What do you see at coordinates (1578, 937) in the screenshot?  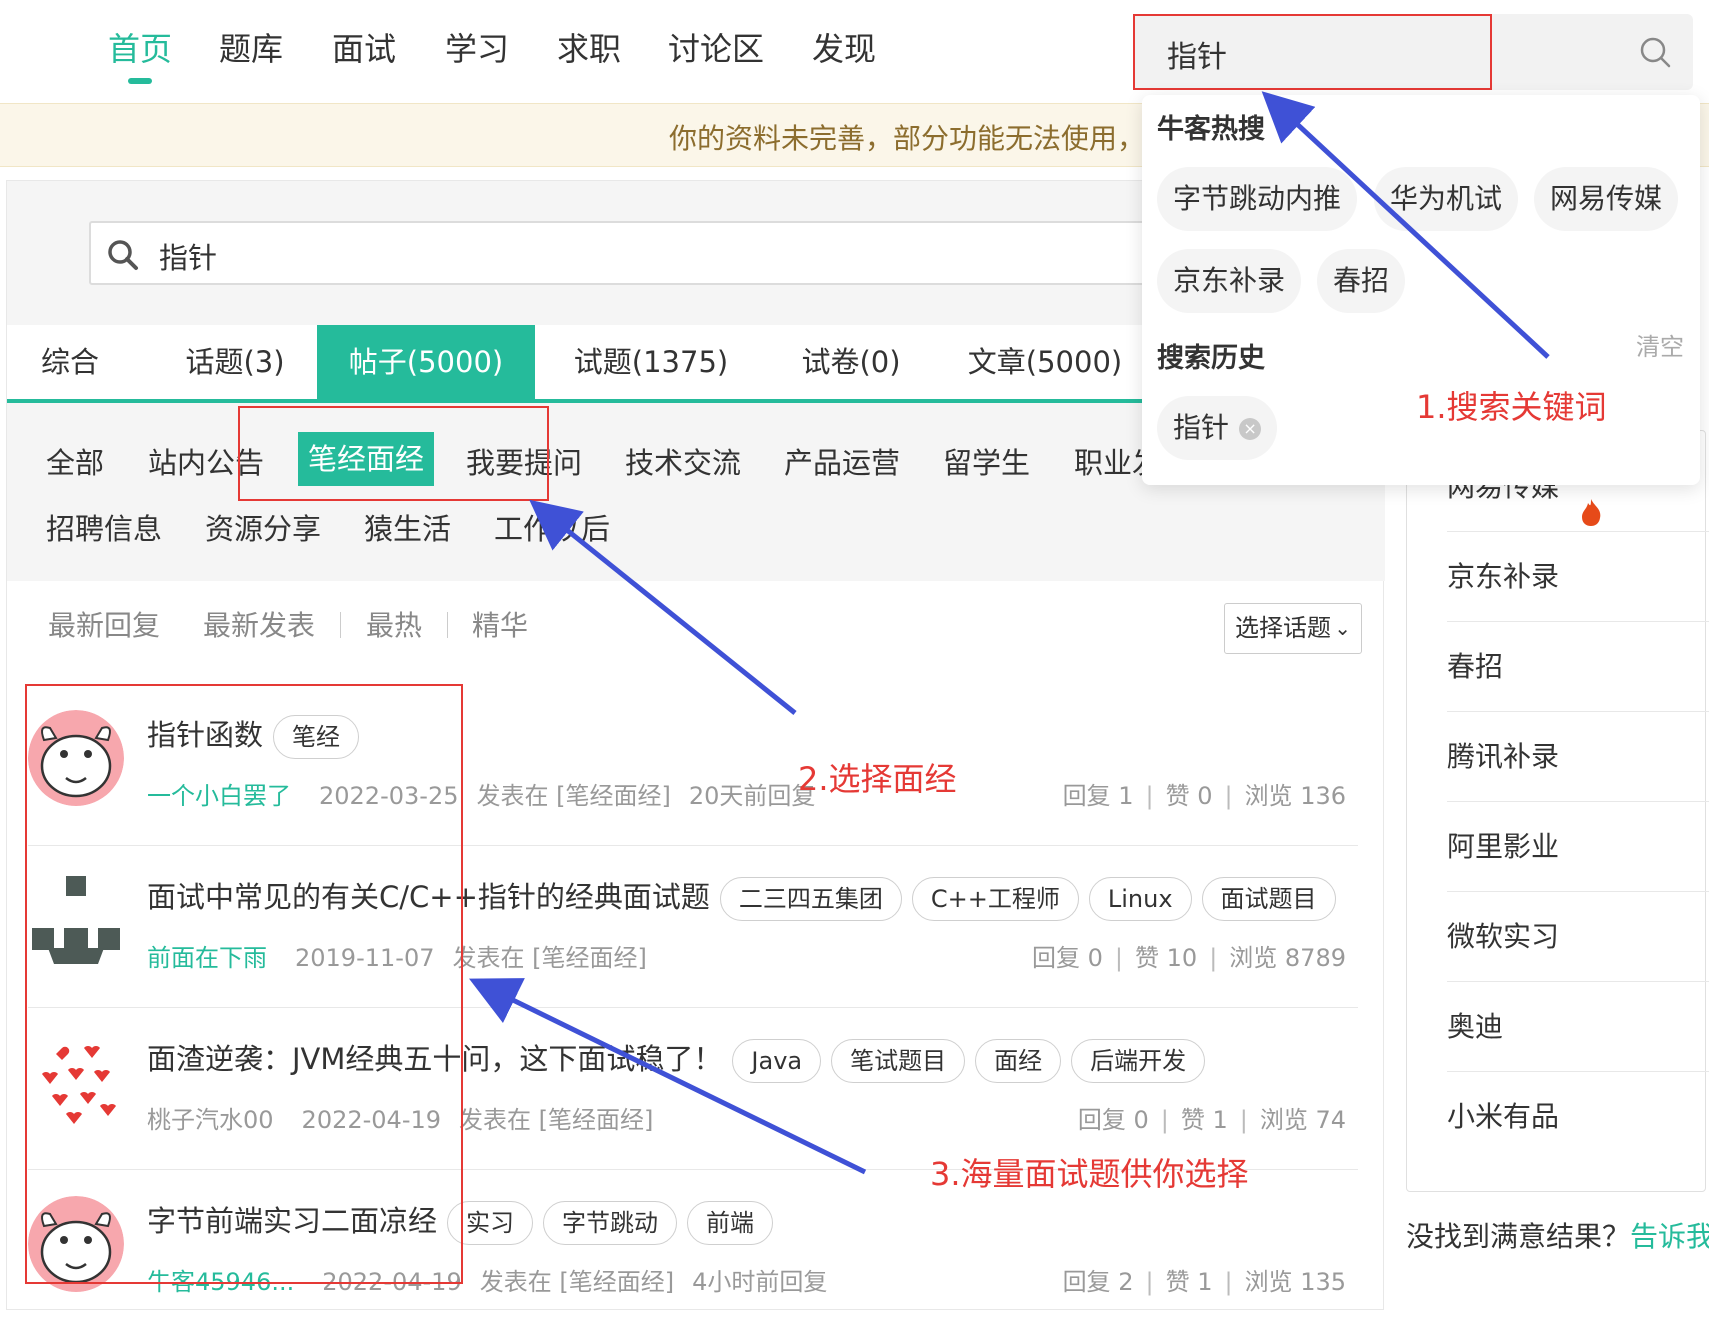 I see `sidebar-item: 微软实习` at bounding box center [1578, 937].